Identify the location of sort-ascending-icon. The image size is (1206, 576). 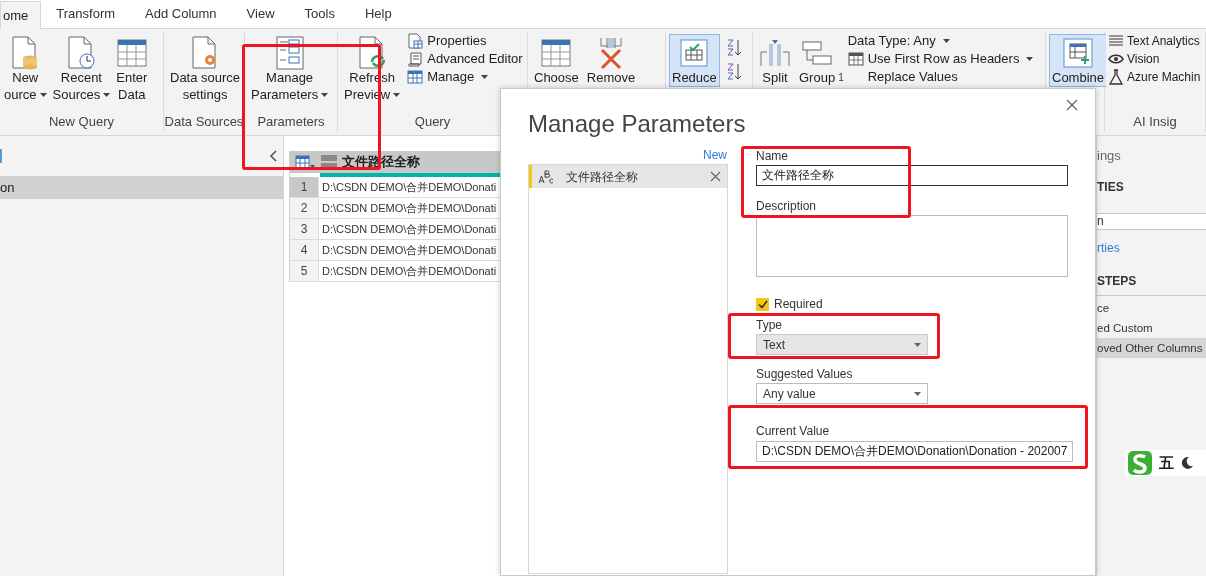
(733, 48).